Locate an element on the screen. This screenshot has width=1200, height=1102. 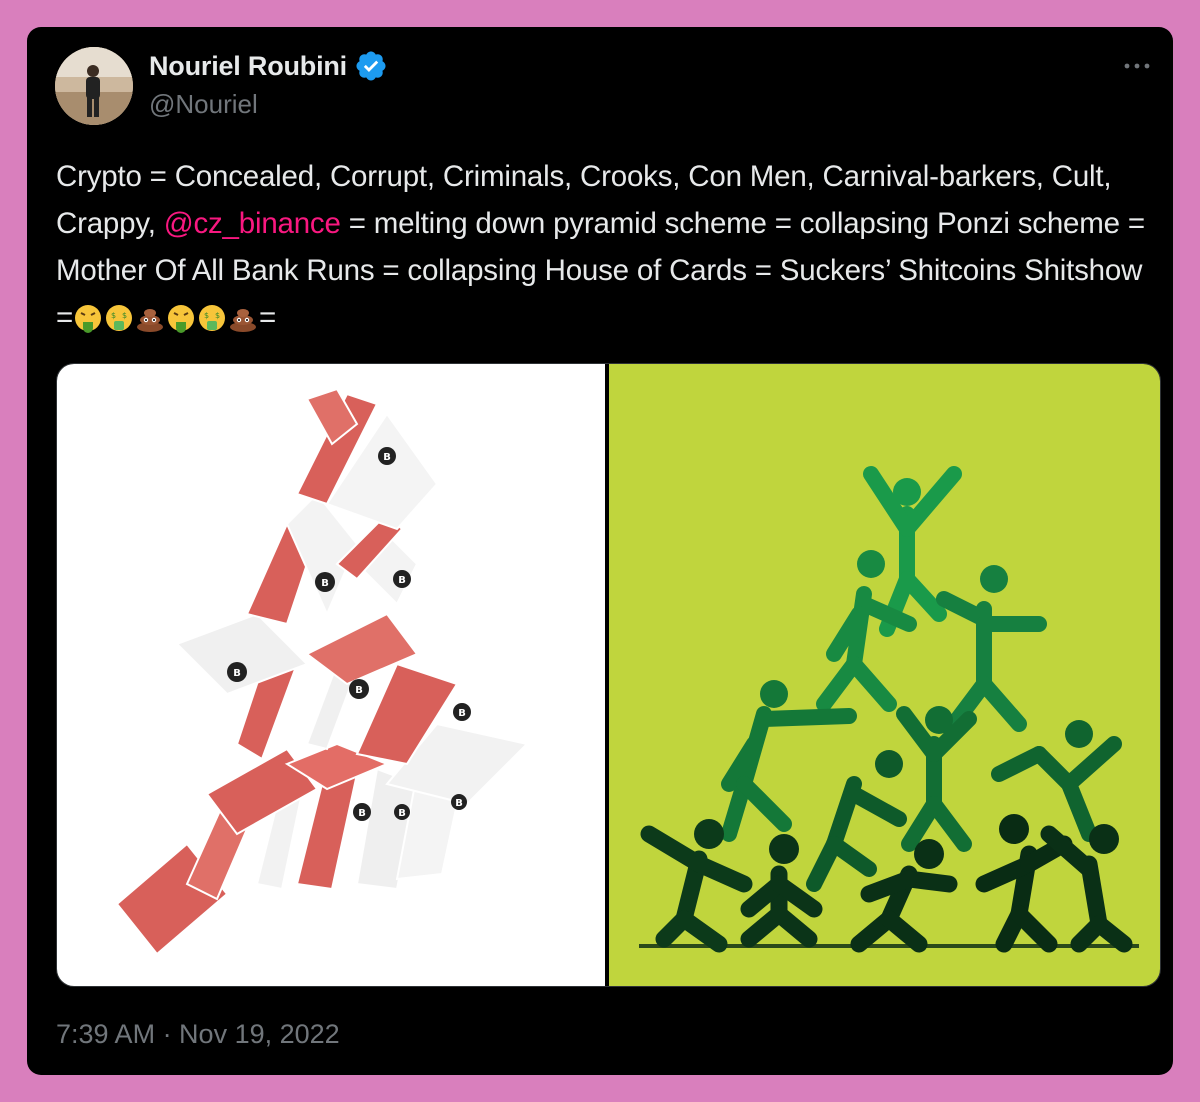
more-options-icon is located at coordinates (1137, 66).